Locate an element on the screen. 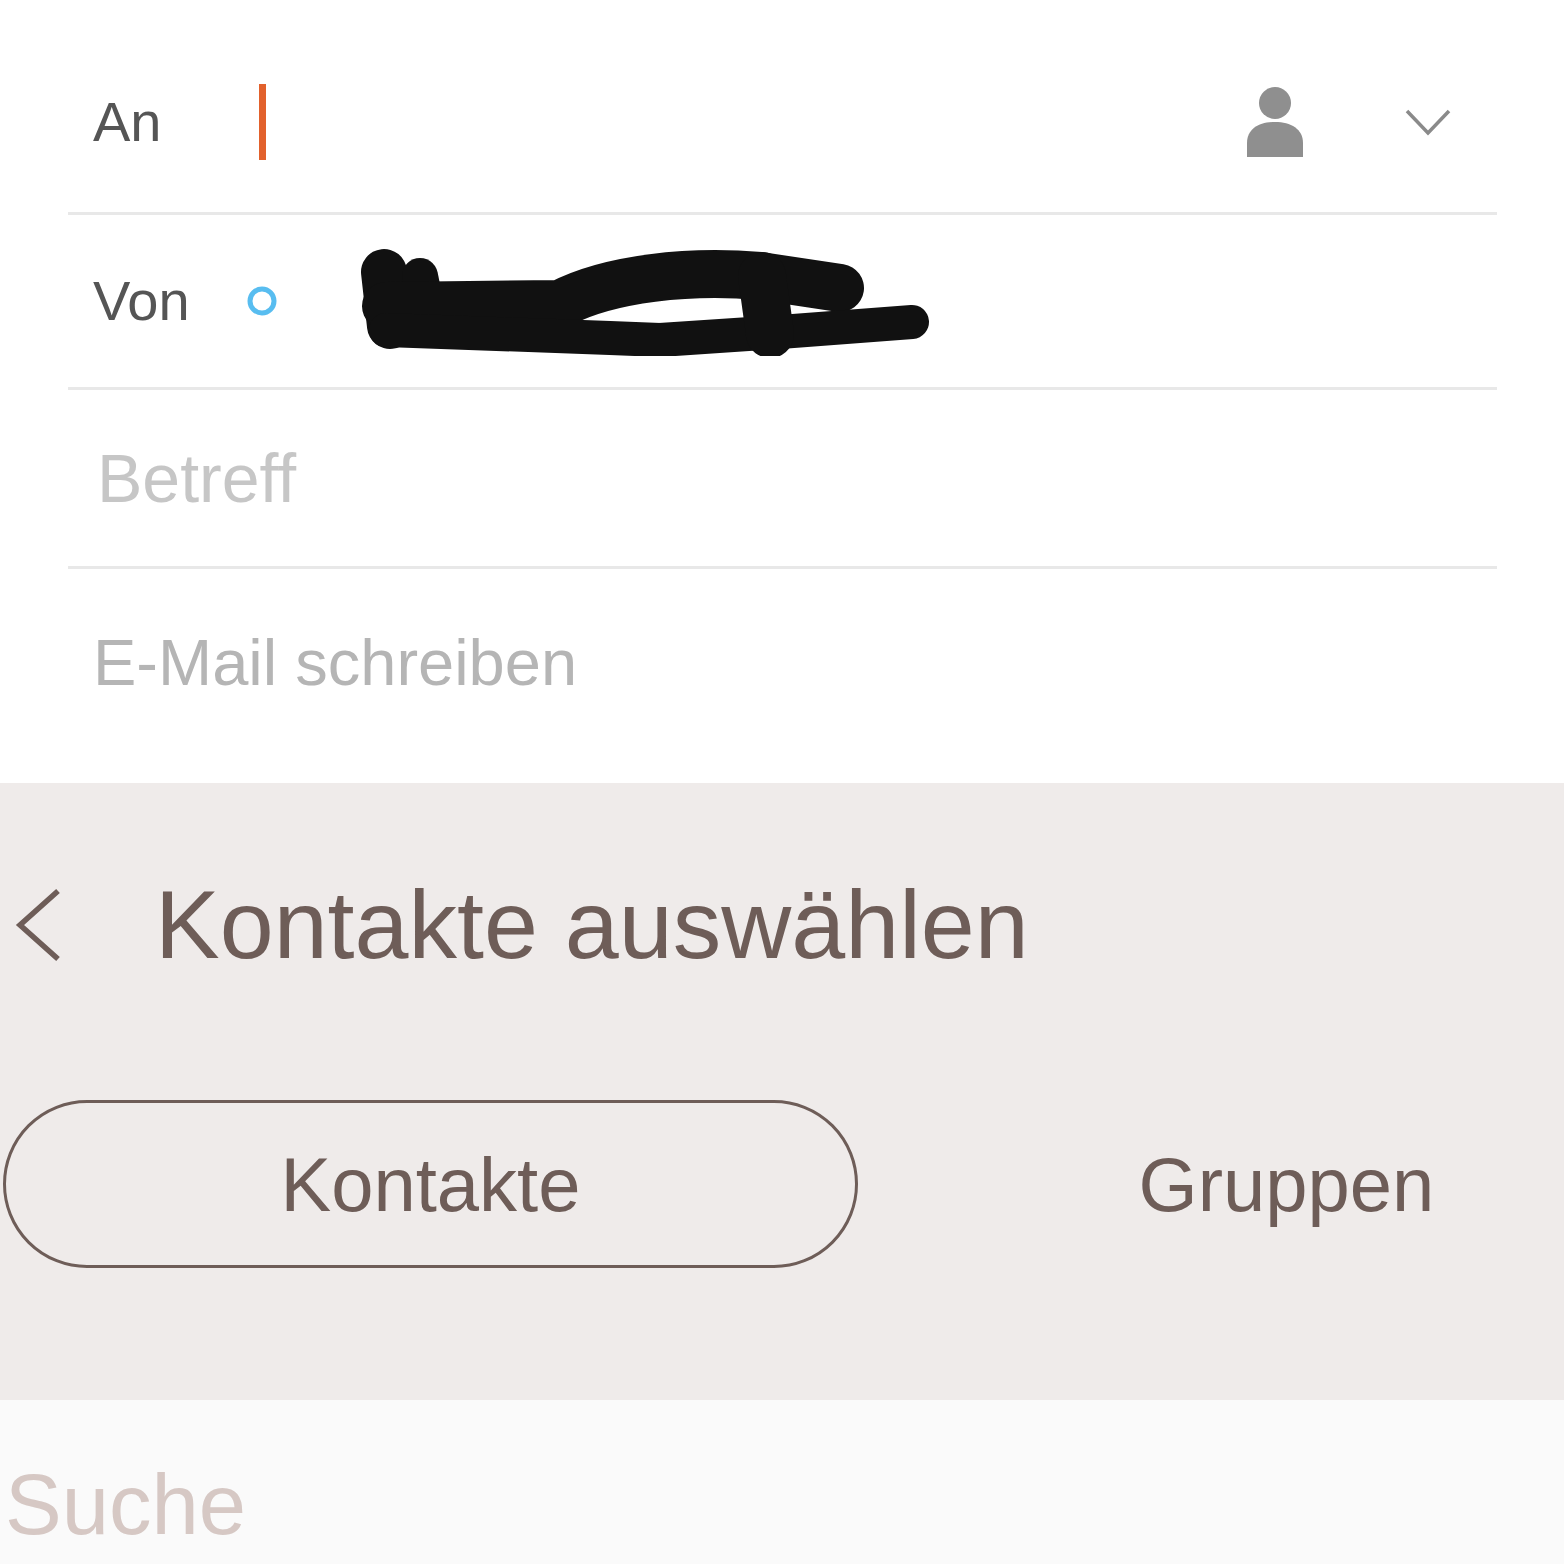 The width and height of the screenshot is (1564, 1564). chevron-down-icon is located at coordinates (1428, 122).